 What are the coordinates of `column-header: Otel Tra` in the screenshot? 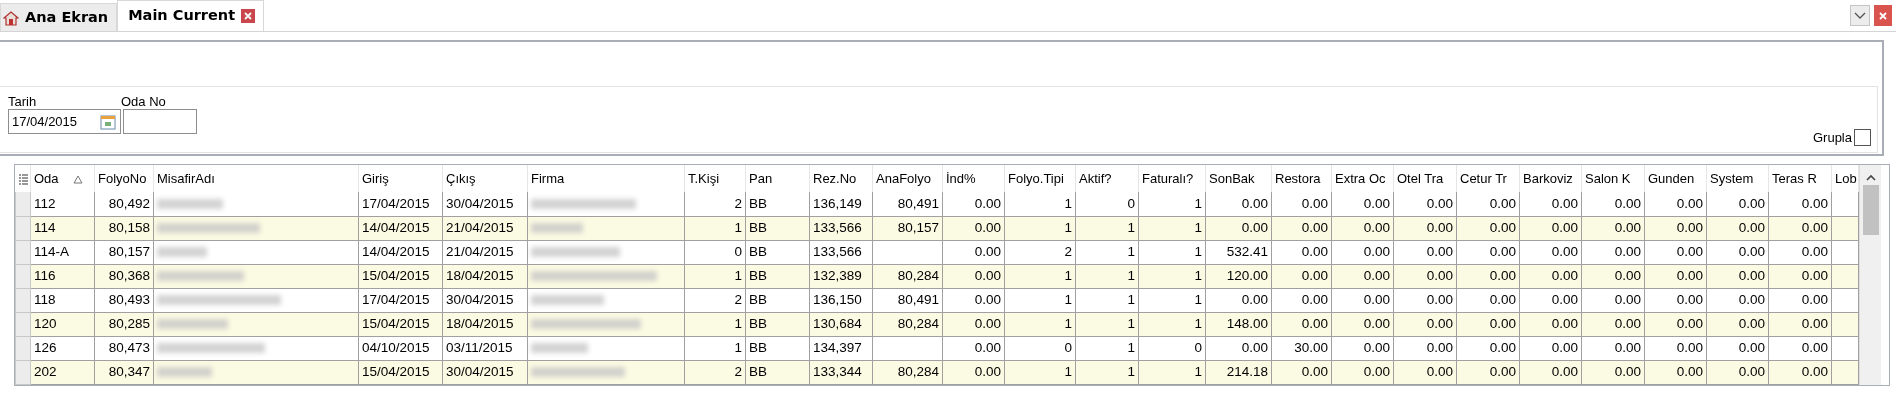 It's located at (1425, 178).